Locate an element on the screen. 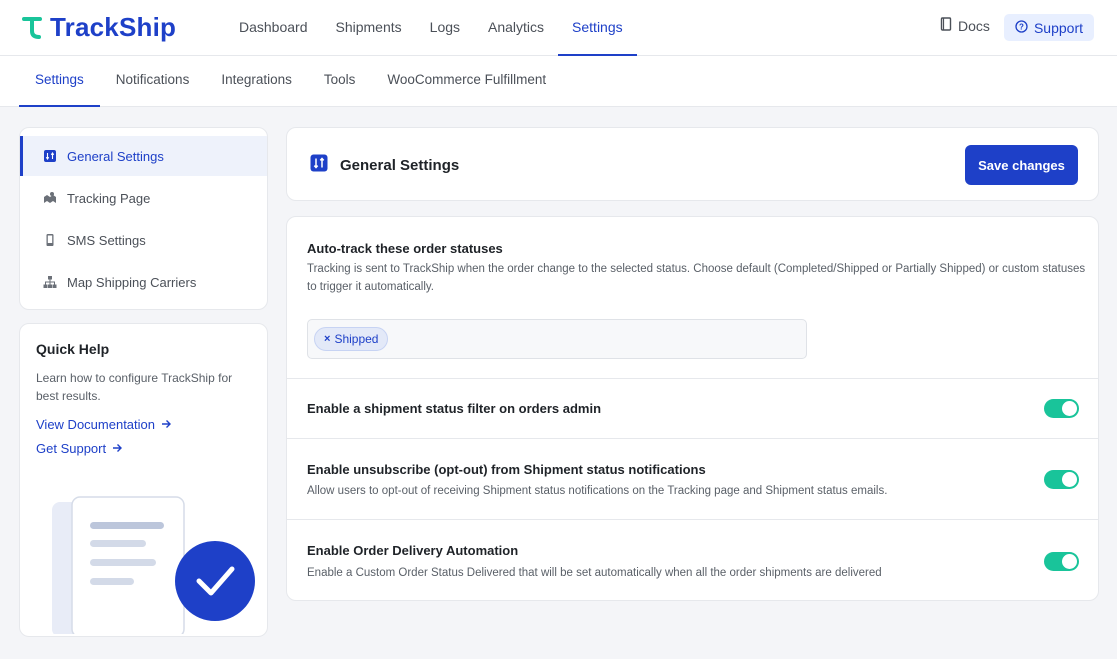  nav-analytics: Analytics is located at coordinates (516, 28).